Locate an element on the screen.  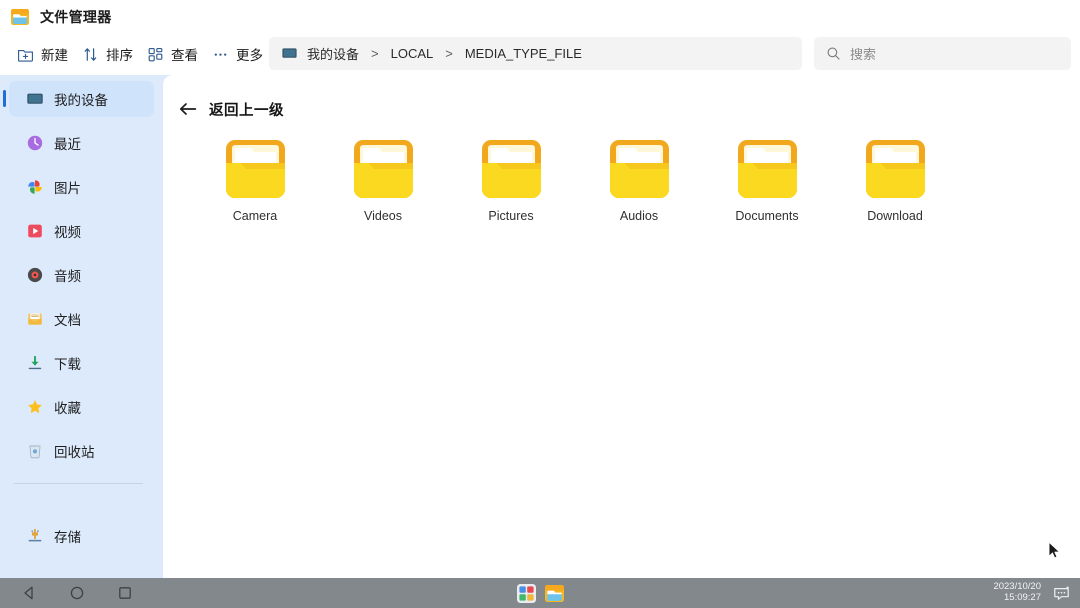
folder-item: Documents is located at coordinates (767, 177).